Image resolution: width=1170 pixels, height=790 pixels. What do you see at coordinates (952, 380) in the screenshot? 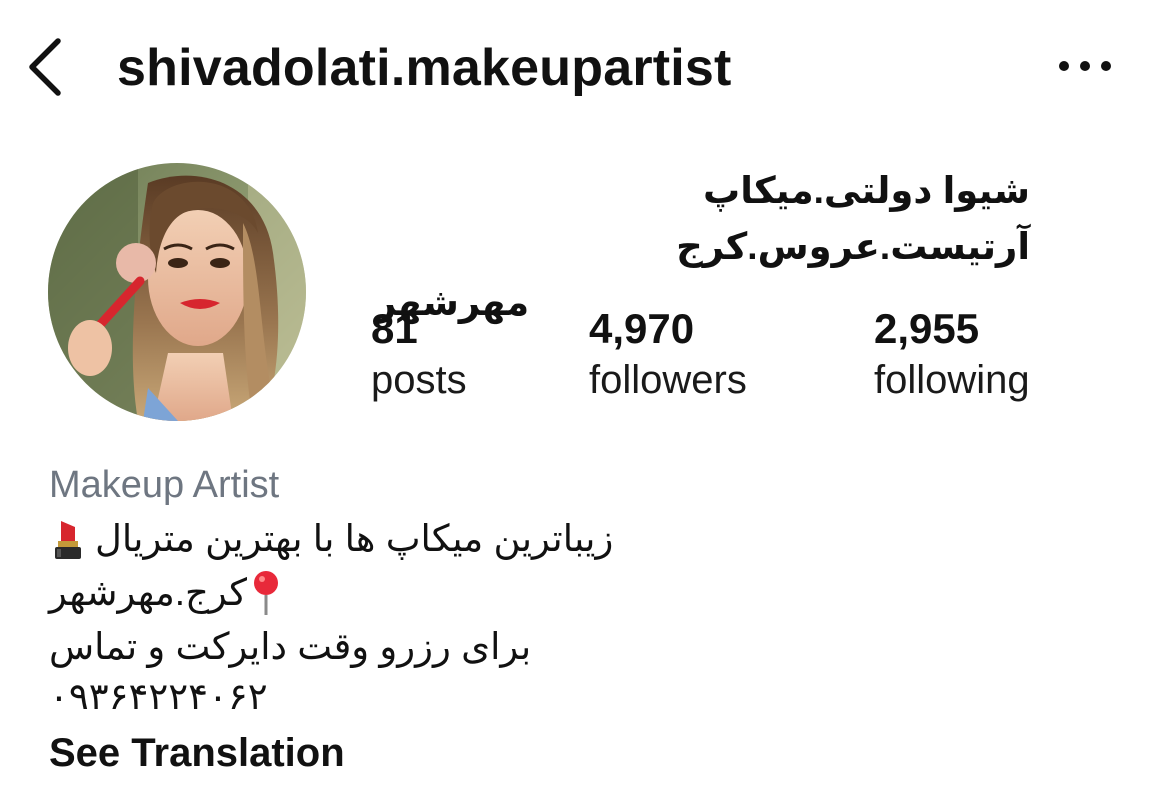
I see `following-label: following` at bounding box center [952, 380].